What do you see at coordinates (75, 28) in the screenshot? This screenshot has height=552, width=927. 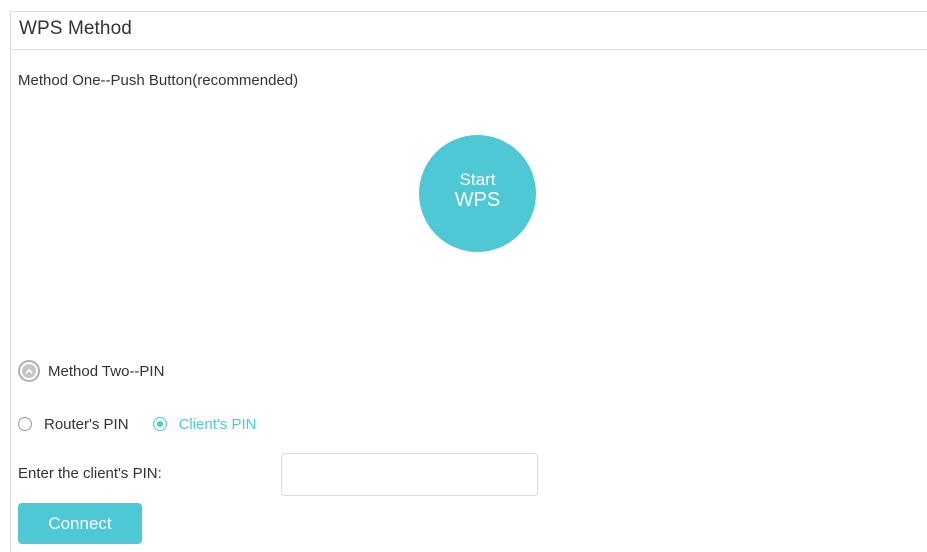 I see `panel-title: WPS Method` at bounding box center [75, 28].